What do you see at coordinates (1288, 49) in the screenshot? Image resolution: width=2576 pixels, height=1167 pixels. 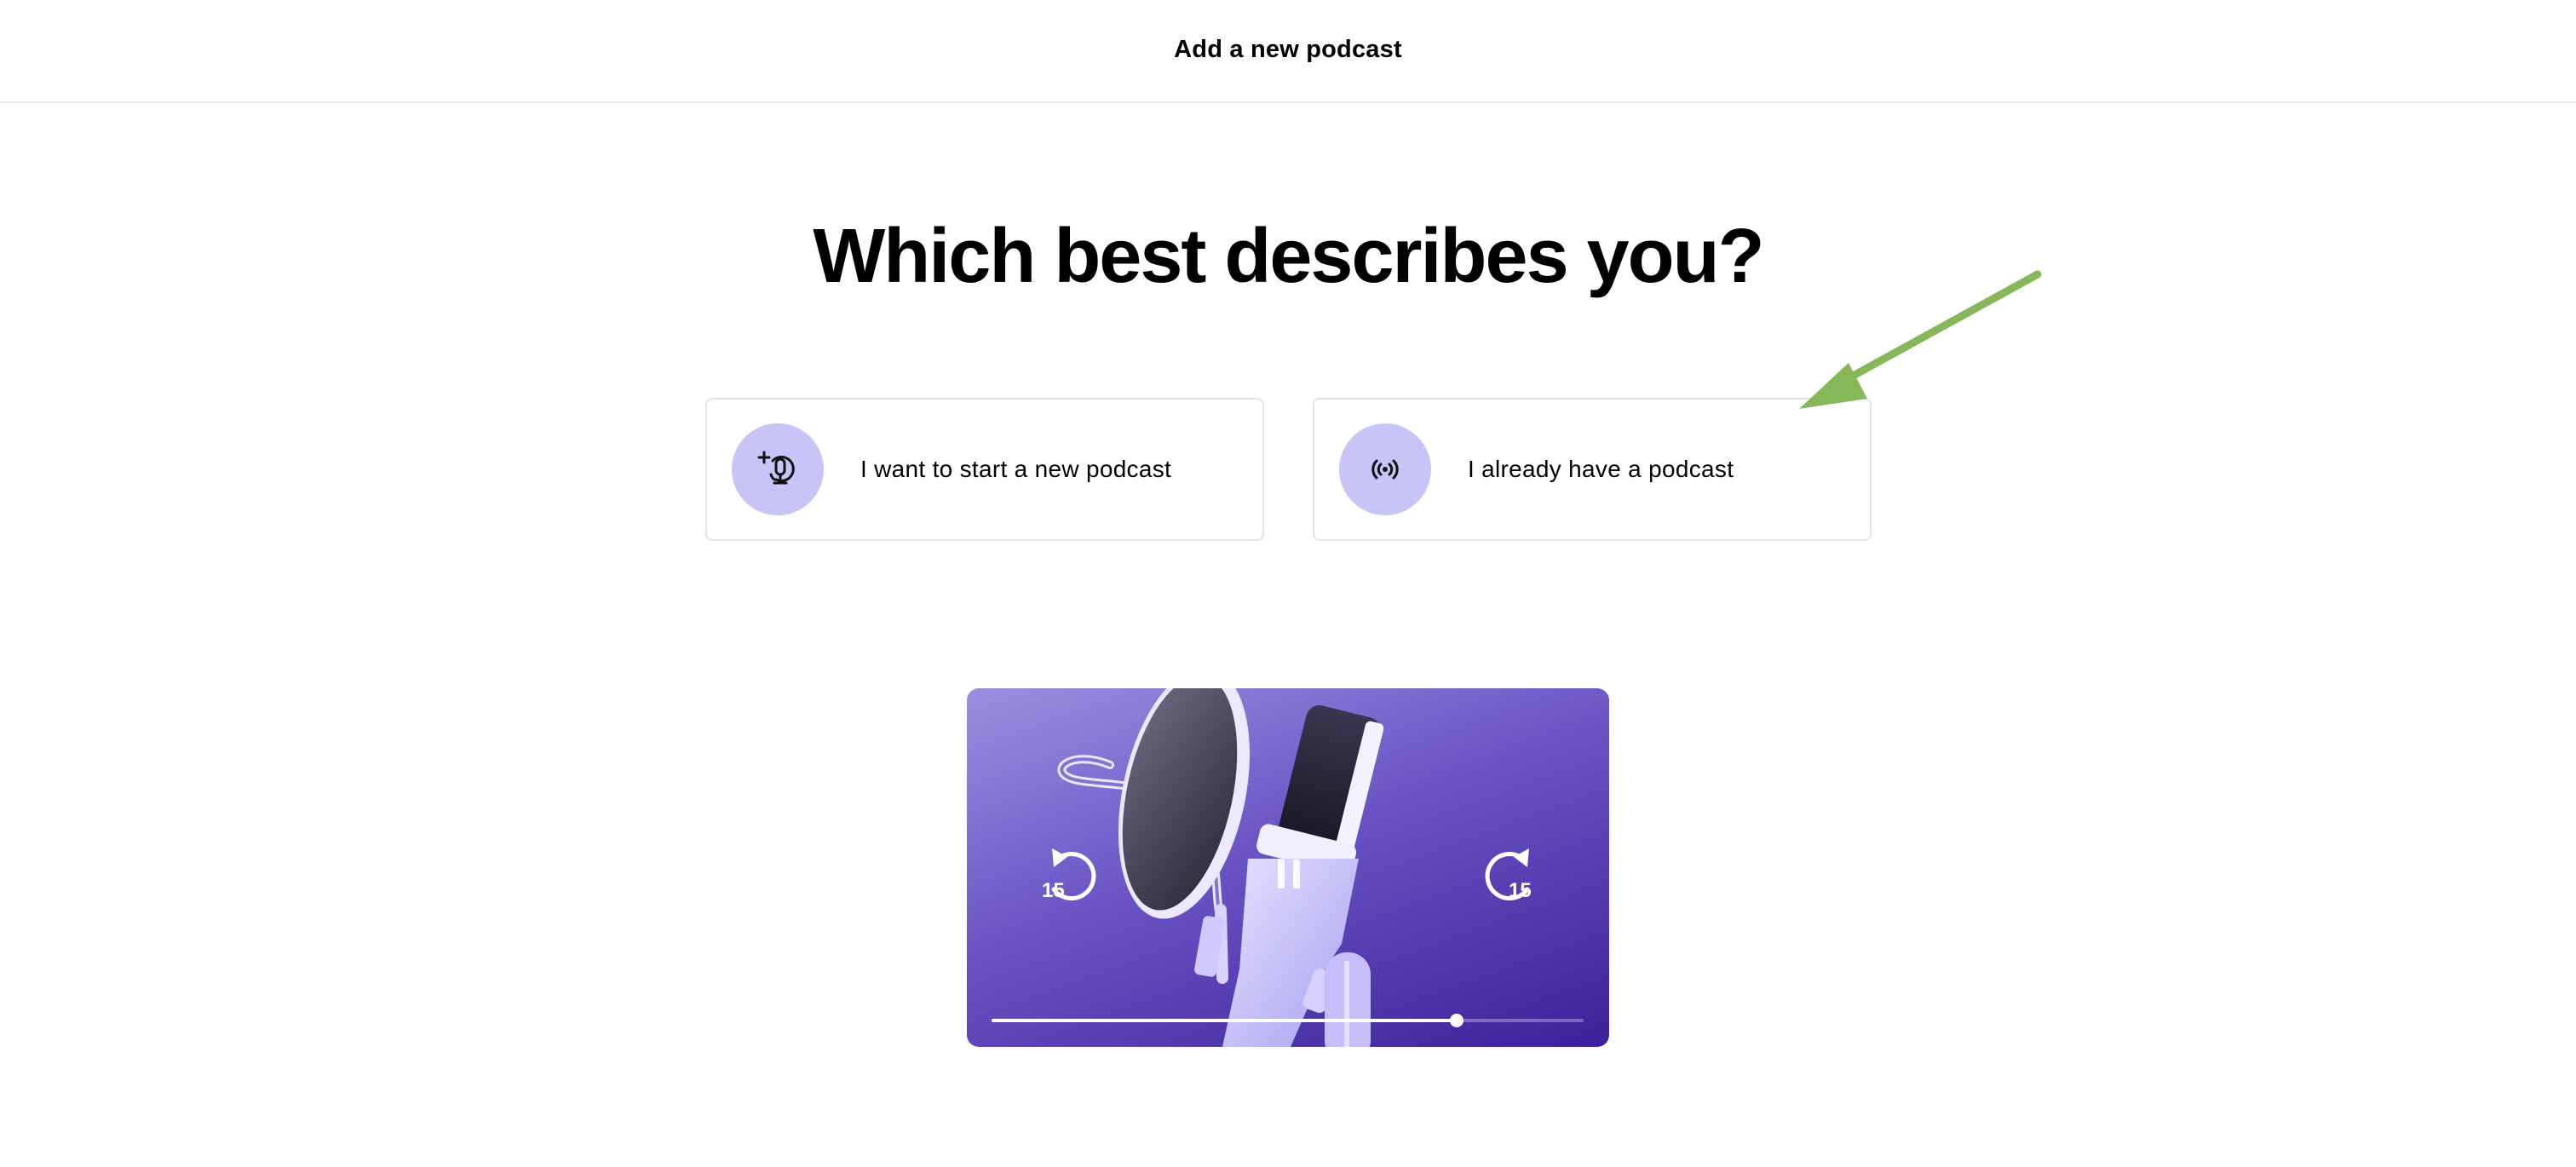 I see `page-title: Add a new podcast` at bounding box center [1288, 49].